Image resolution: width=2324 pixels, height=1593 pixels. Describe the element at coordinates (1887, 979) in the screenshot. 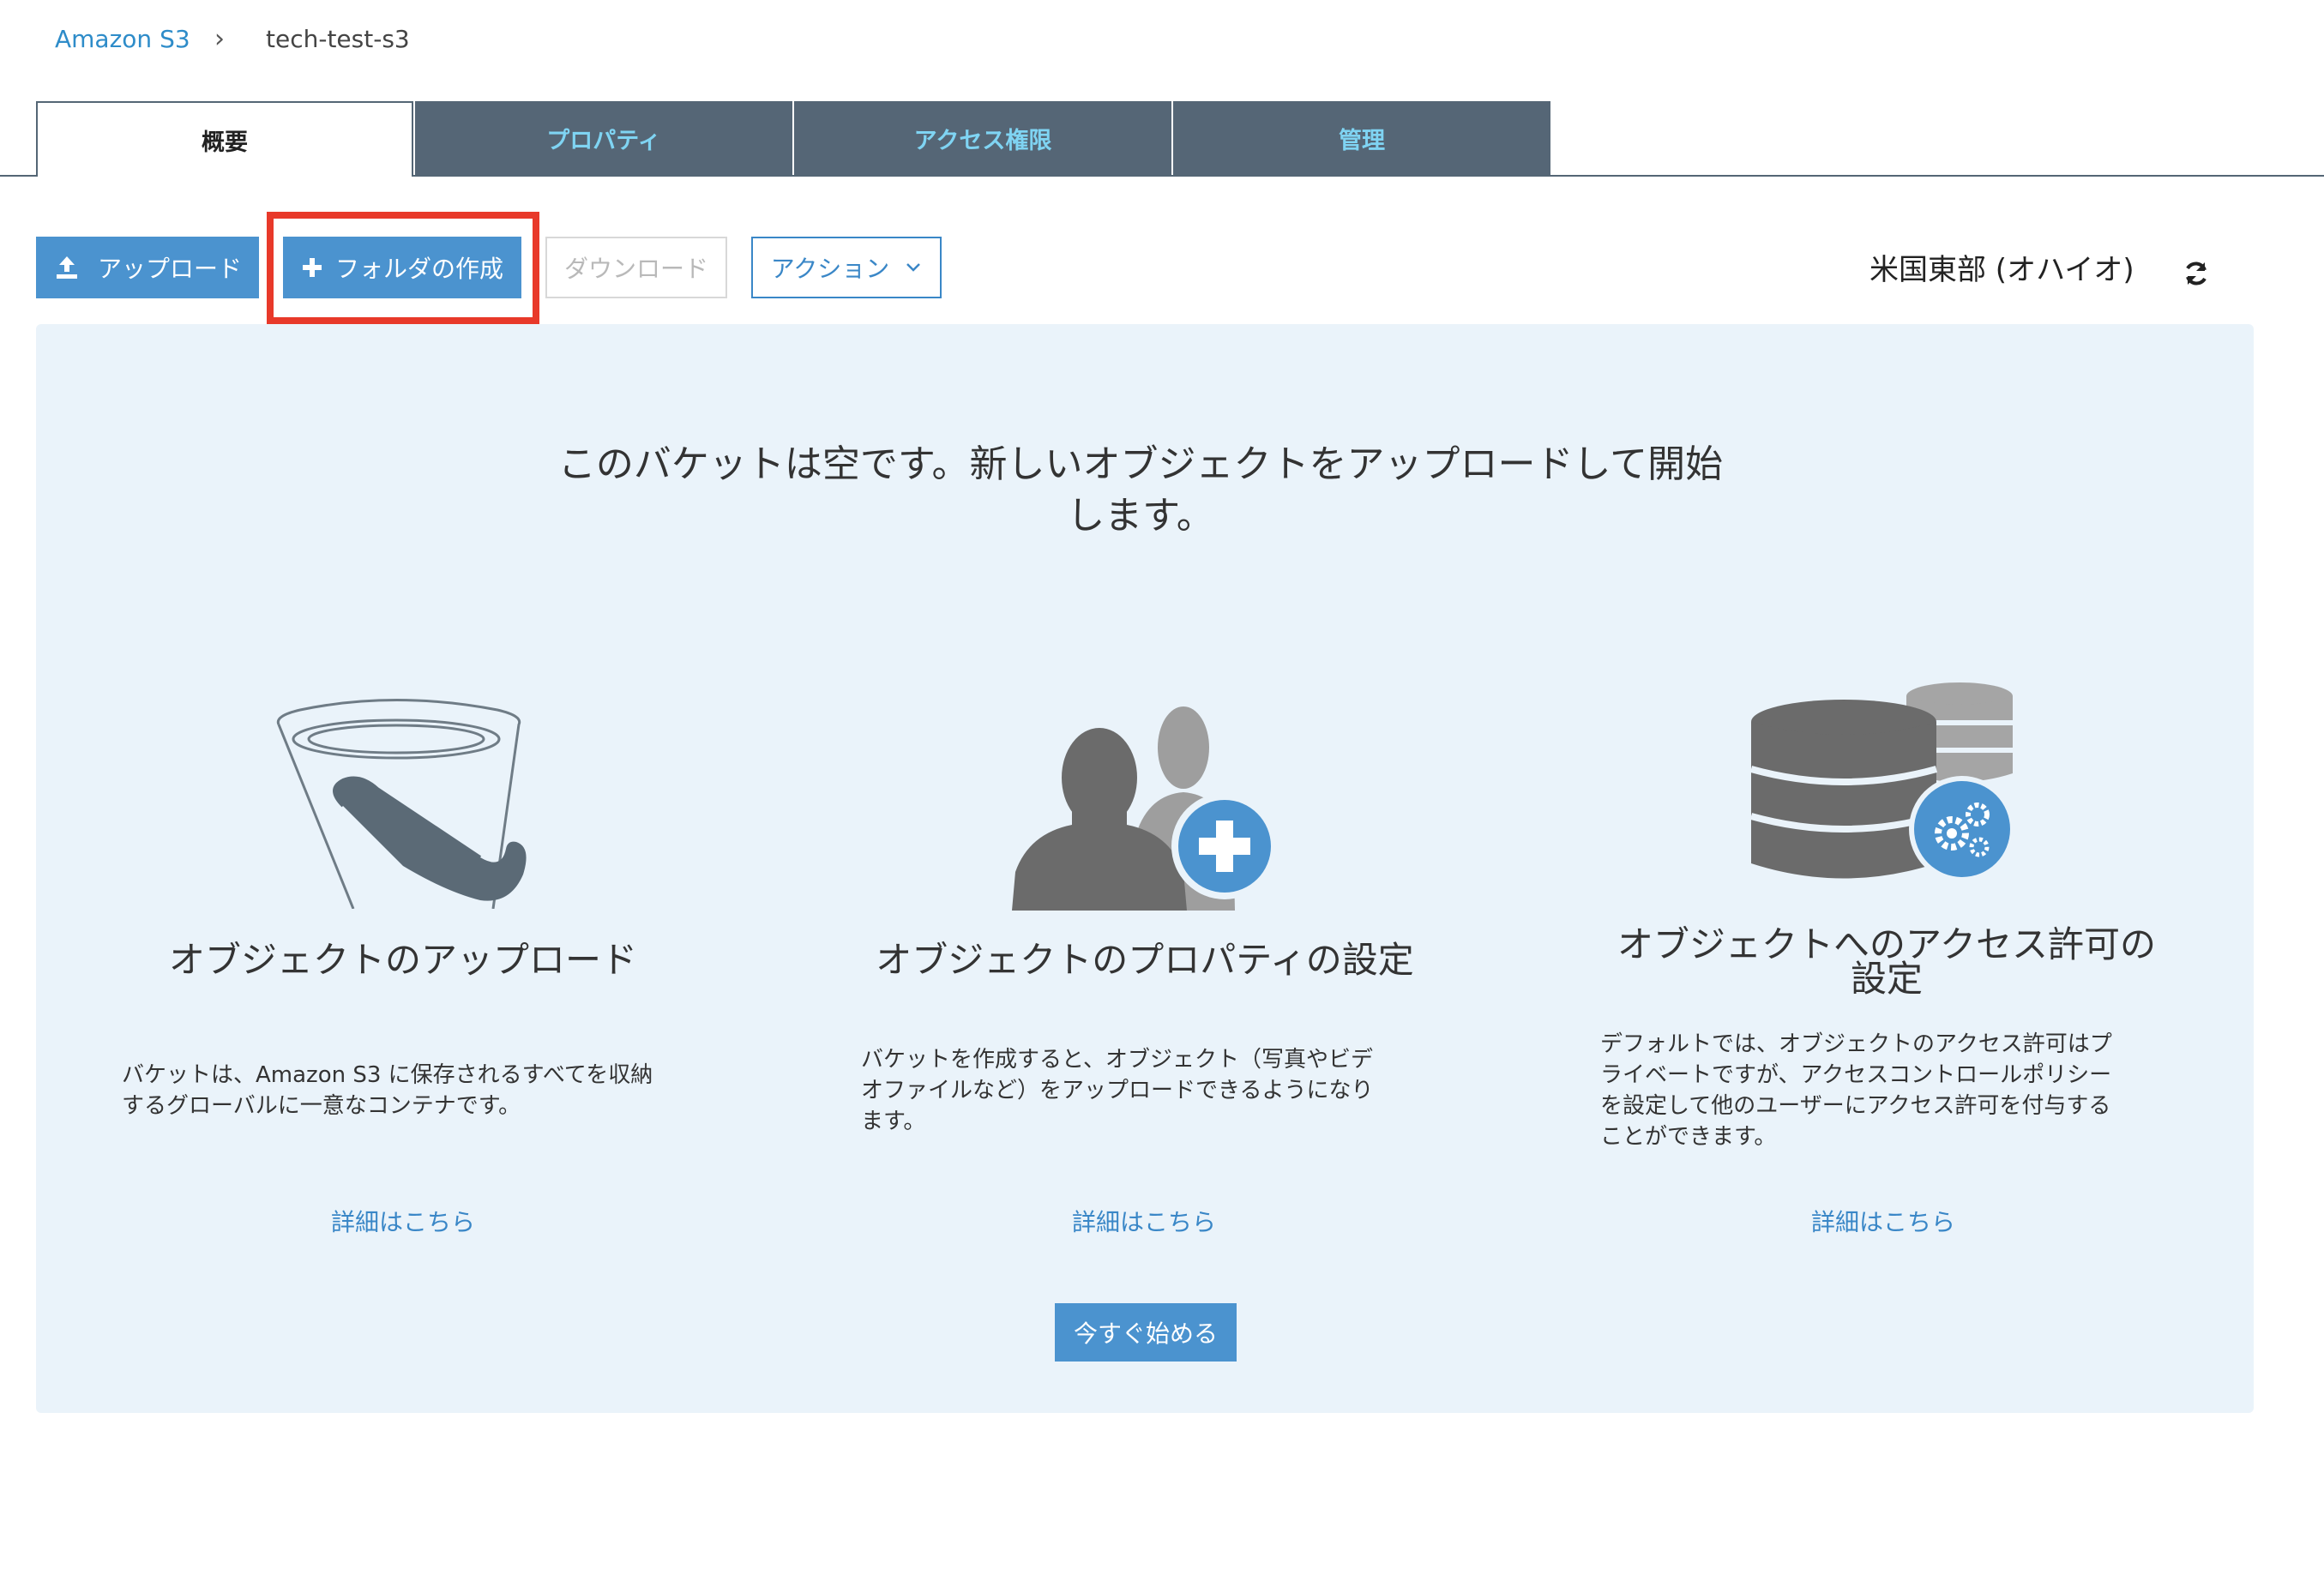

I see `permissions-title-line-2: 設定` at that location.